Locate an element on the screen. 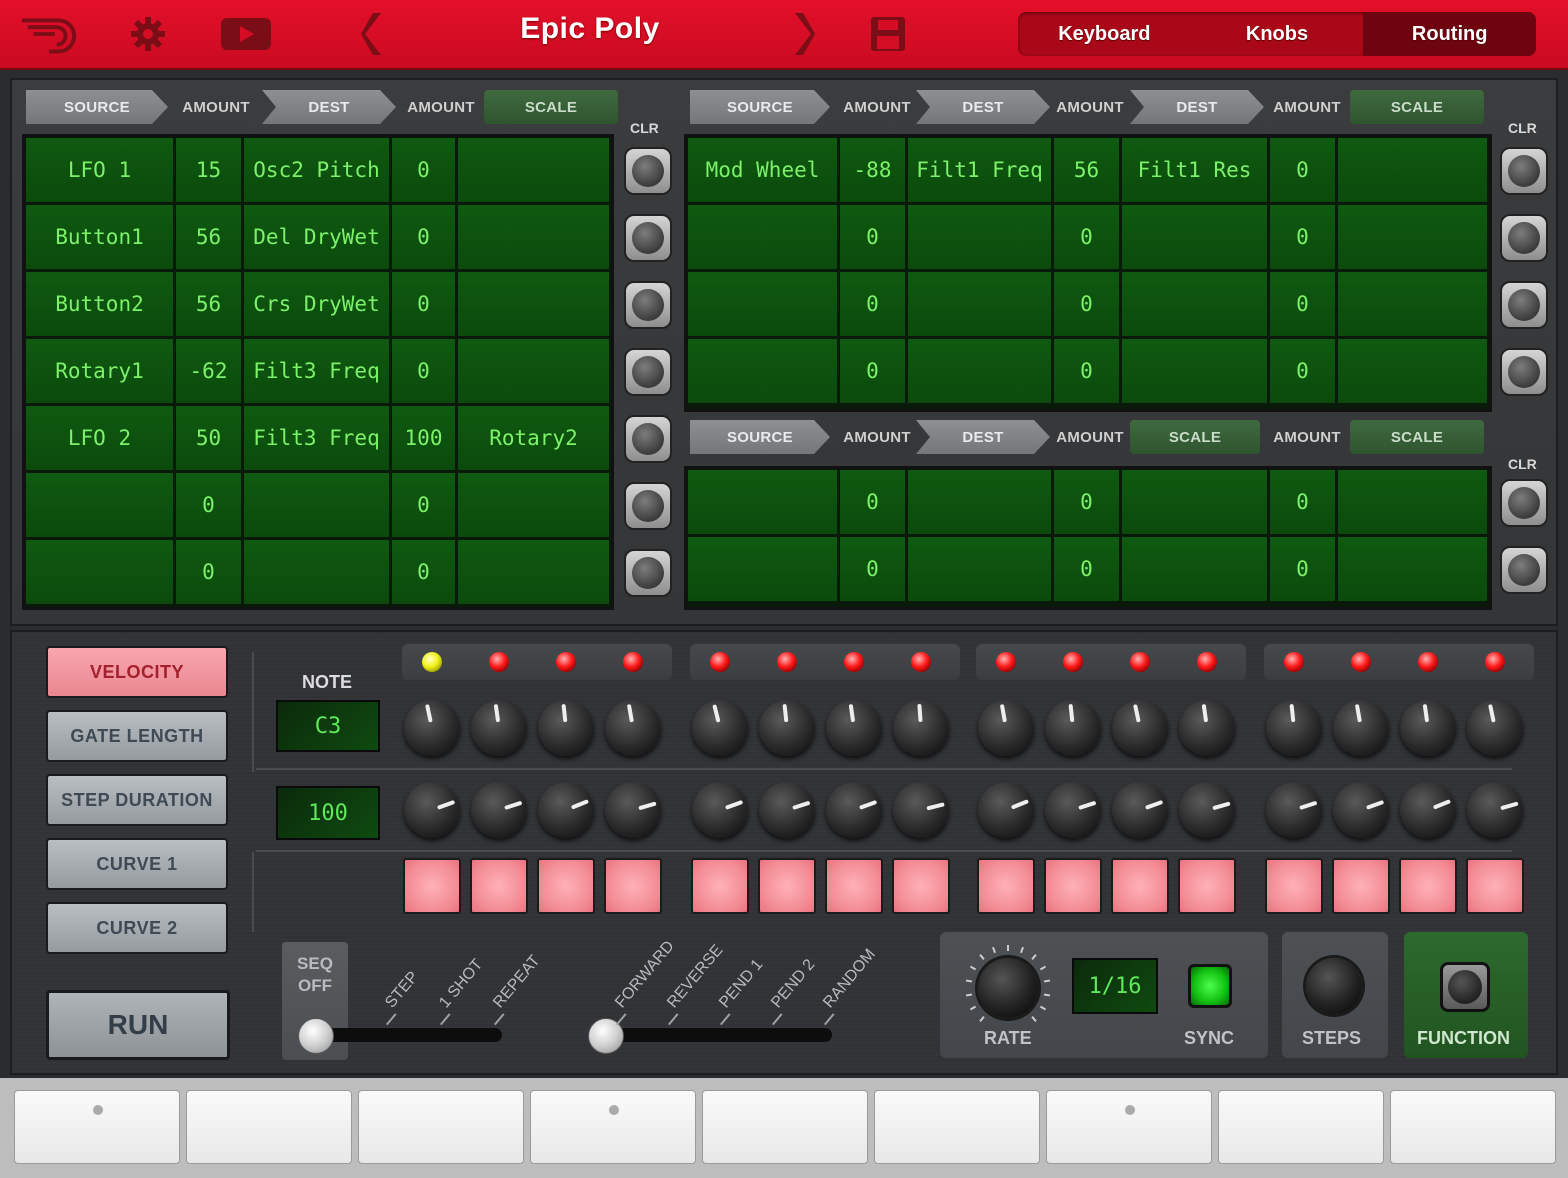  route-dest-cell: Filt3 Freq is located at coordinates (316, 371).